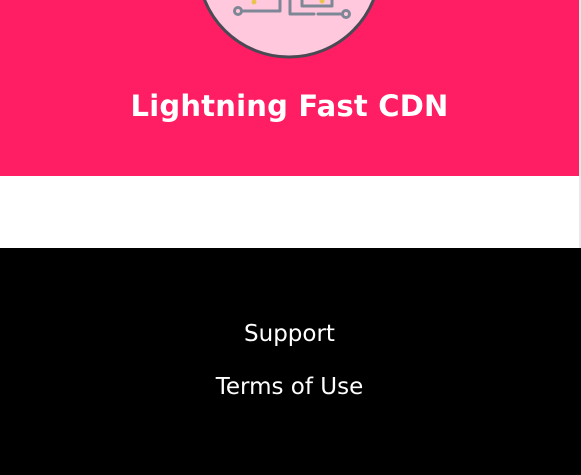 This screenshot has width=581, height=475. Describe the element at coordinates (289, 30) in the screenshot. I see `circuit-icon` at that location.